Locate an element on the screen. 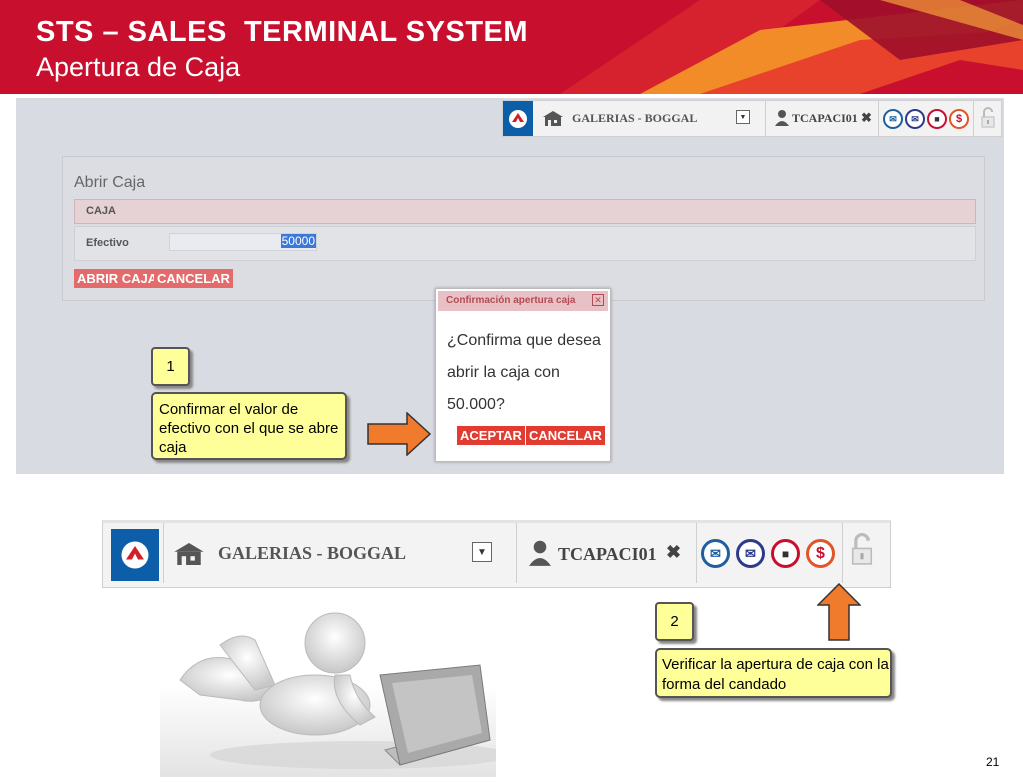 The height and width of the screenshot is (783, 1023). dialog-close-icon: ✕ is located at coordinates (598, 300).